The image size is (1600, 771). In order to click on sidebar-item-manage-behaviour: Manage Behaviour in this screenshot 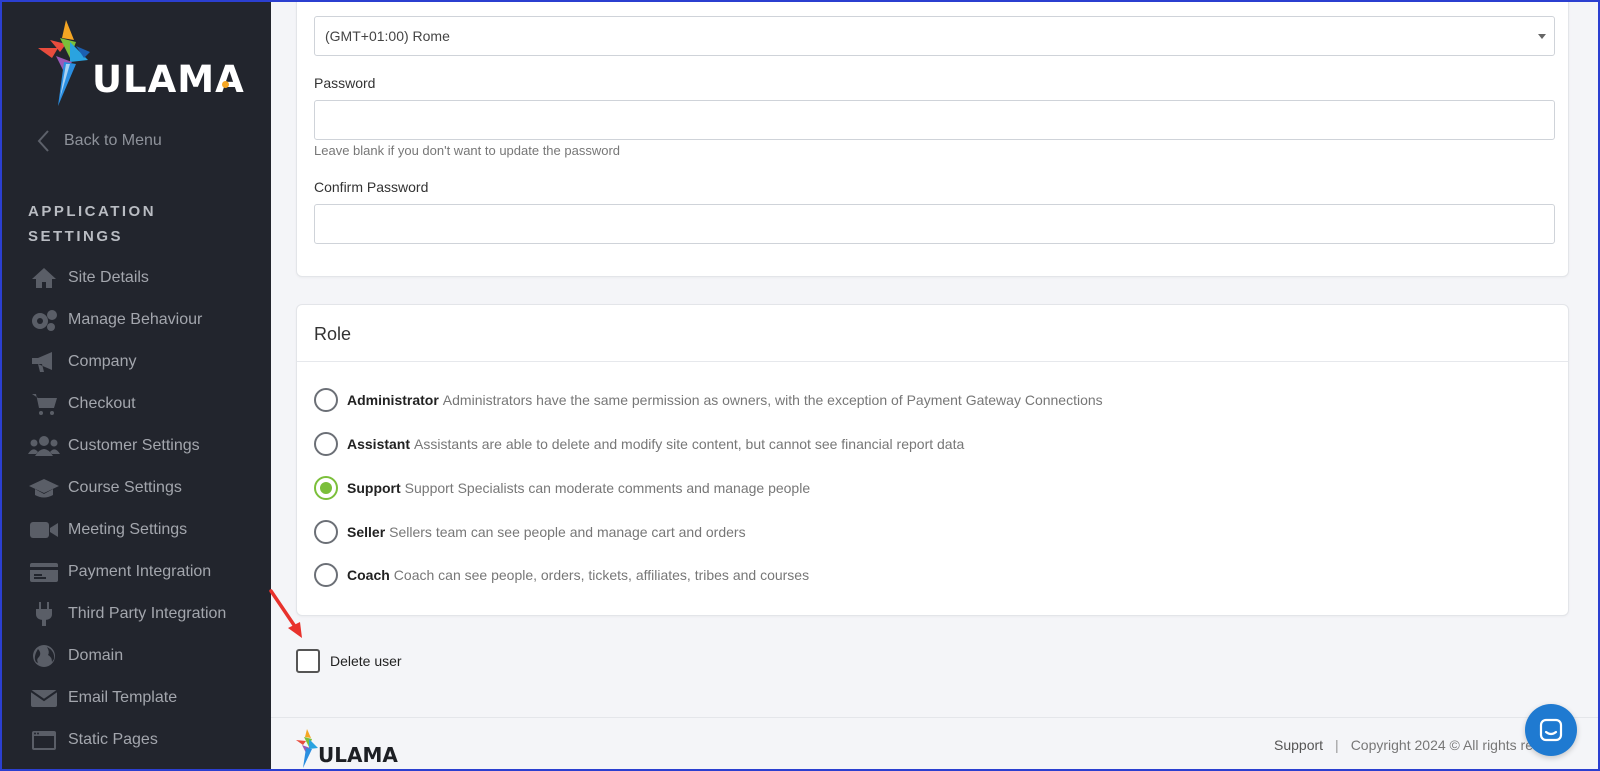, I will do `click(148, 320)`.